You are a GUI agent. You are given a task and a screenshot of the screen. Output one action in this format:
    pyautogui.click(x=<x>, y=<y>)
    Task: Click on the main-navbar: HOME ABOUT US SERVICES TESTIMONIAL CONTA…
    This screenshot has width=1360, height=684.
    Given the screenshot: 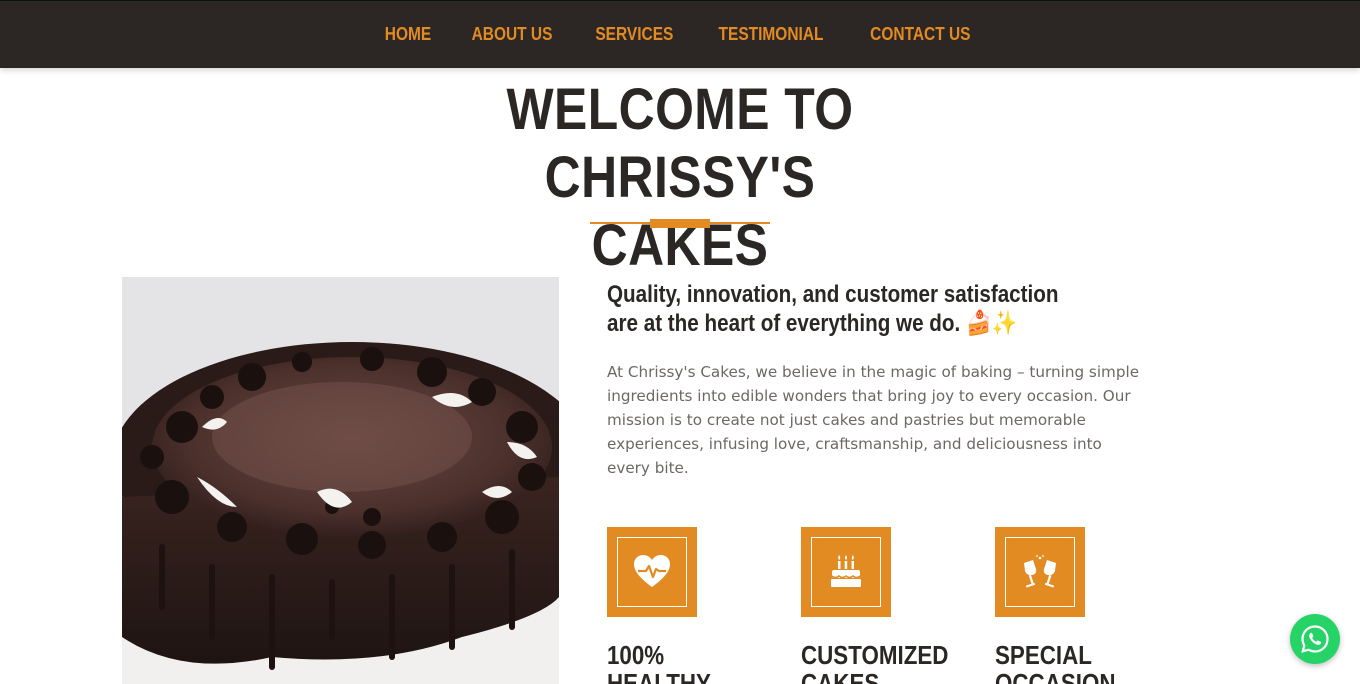 What is the action you would take?
    pyautogui.click(x=680, y=34)
    